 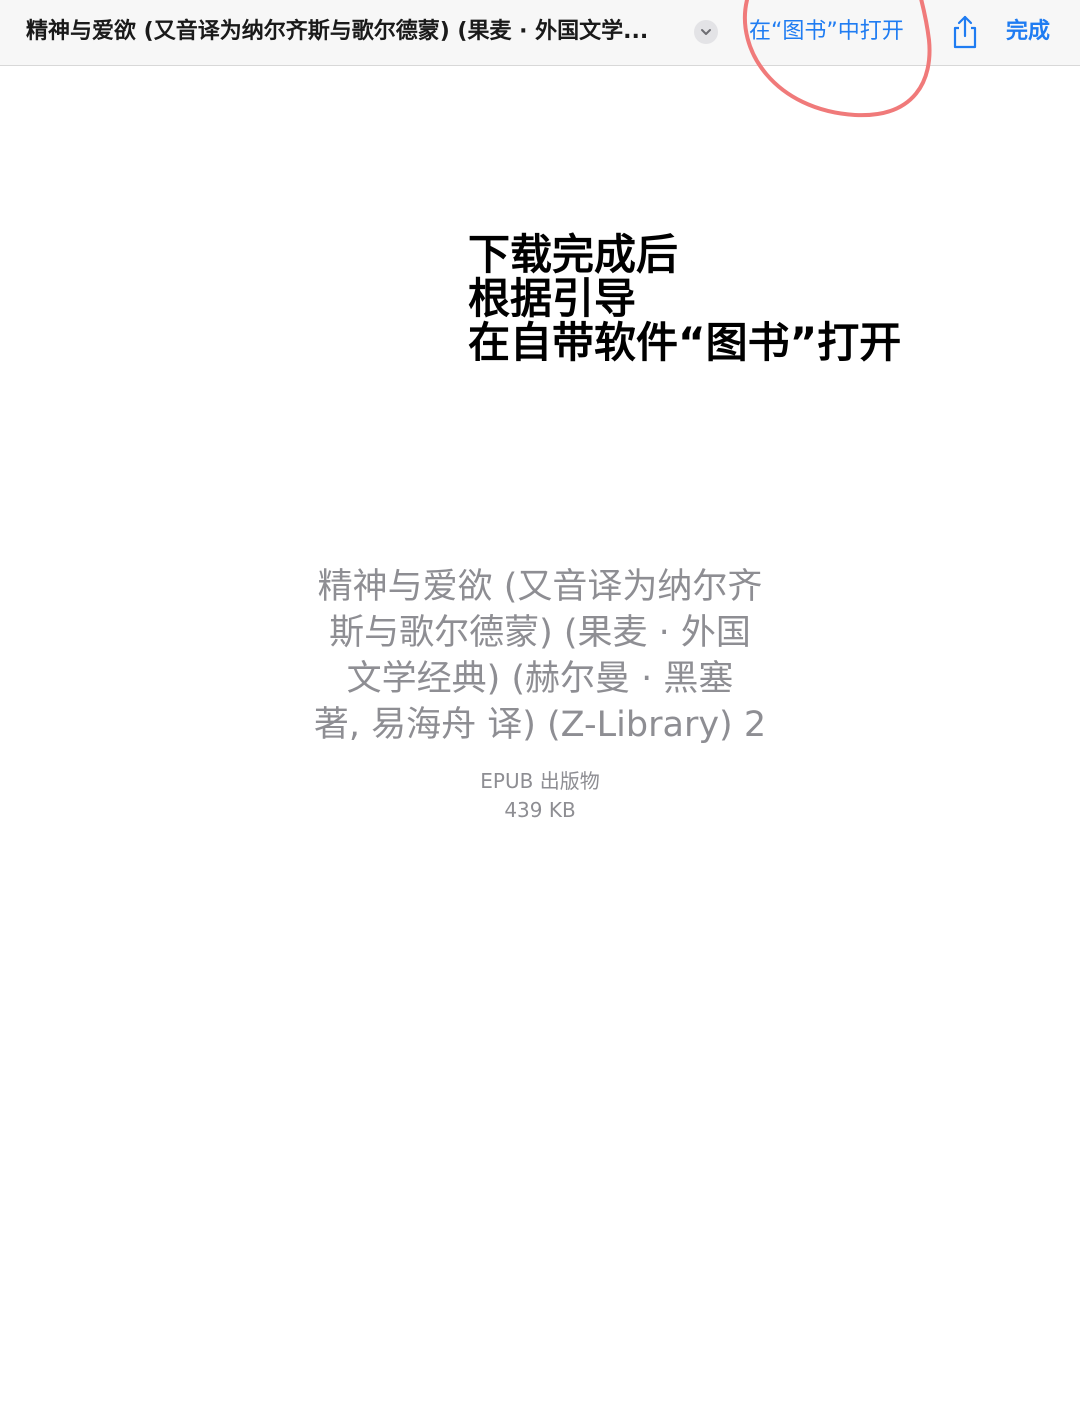 What do you see at coordinates (540, 725) in the screenshot?
I see `file-name-line: 著, 易海舟 译) (Z-Library) 2` at bounding box center [540, 725].